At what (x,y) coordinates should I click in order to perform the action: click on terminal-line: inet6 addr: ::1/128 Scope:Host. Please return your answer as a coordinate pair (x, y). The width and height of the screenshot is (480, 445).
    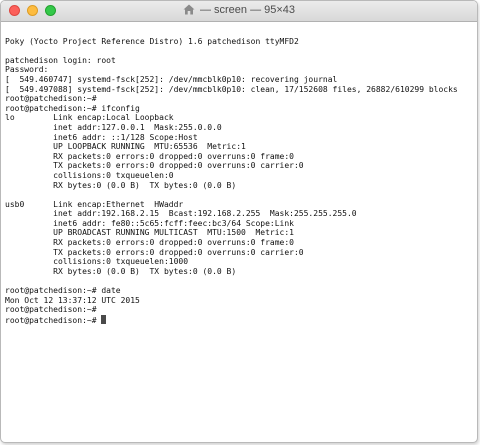
    Looking at the image, I should click on (101, 137).